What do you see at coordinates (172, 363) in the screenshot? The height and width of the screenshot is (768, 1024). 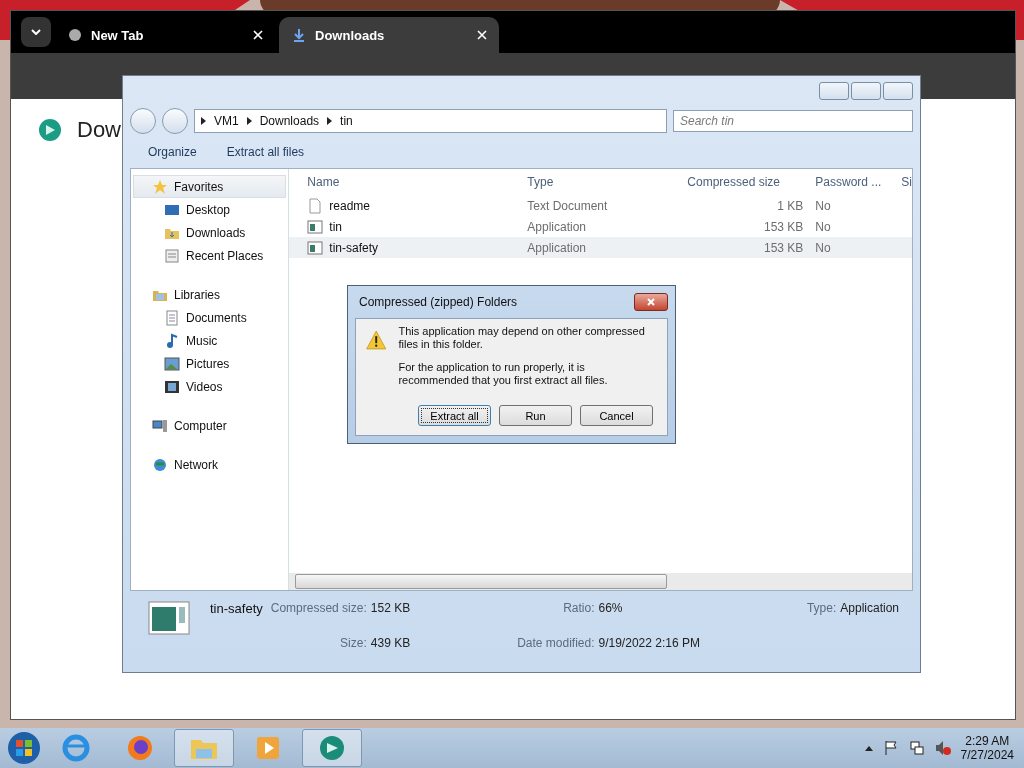 I see `pictures-icon` at bounding box center [172, 363].